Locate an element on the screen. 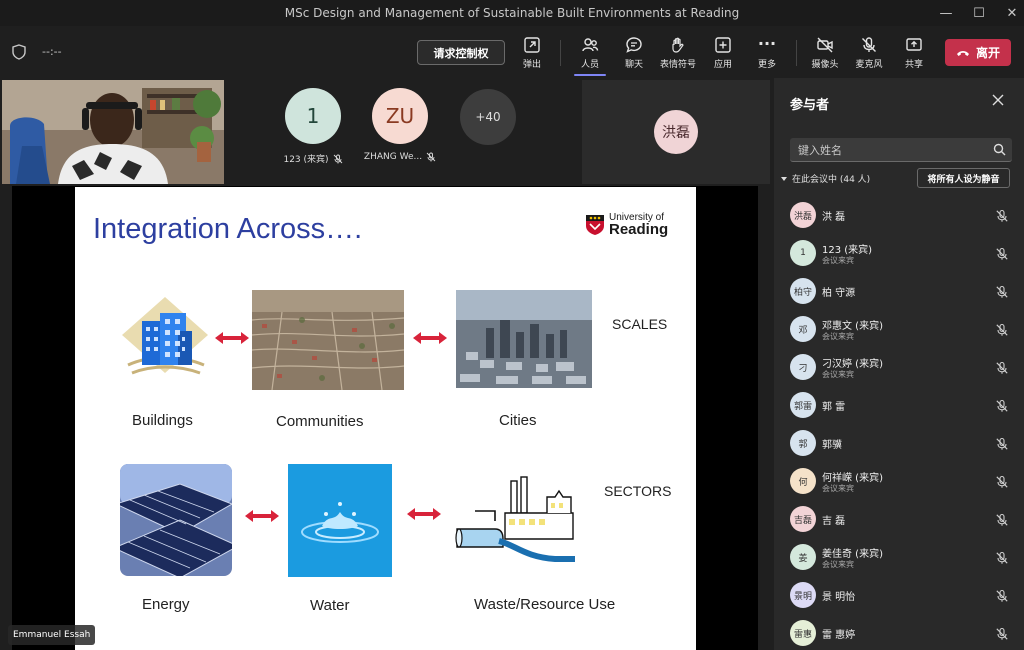 The image size is (1024, 650). slide-title: Integration Across…. is located at coordinates (228, 229).